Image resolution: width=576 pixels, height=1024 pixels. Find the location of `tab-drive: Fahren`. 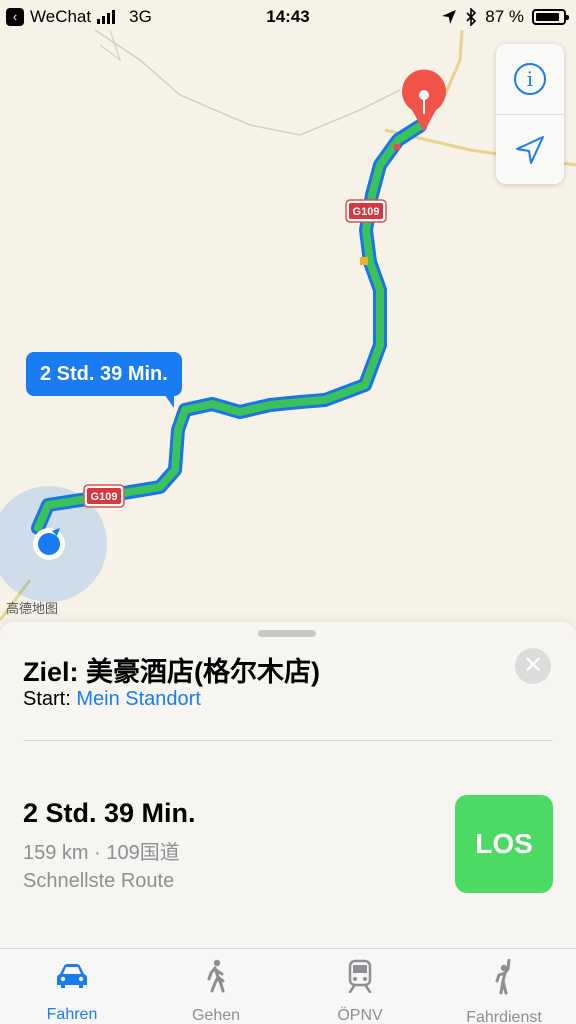

tab-drive: Fahren is located at coordinates (72, 986).